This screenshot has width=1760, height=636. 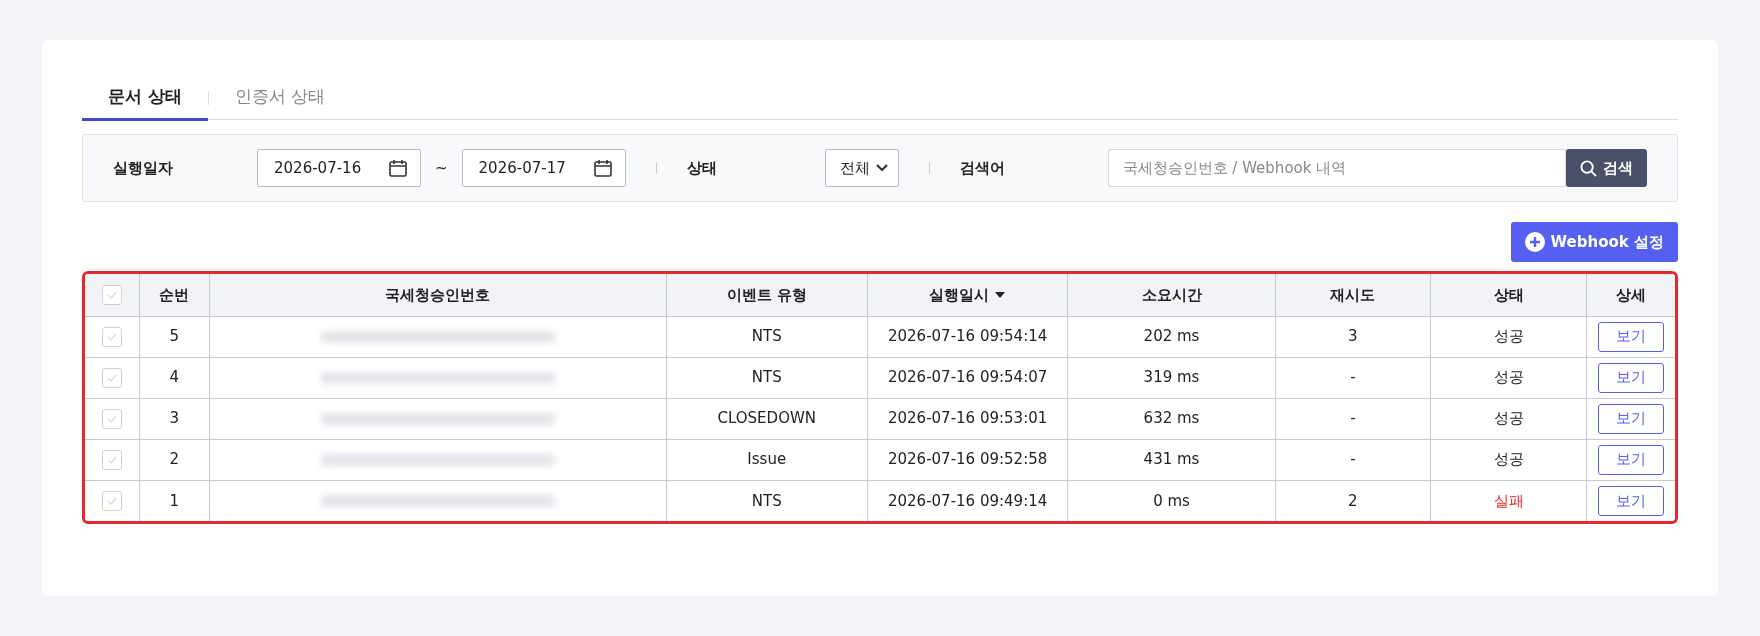 What do you see at coordinates (982, 168) in the screenshot?
I see `filter-label: 검색어` at bounding box center [982, 168].